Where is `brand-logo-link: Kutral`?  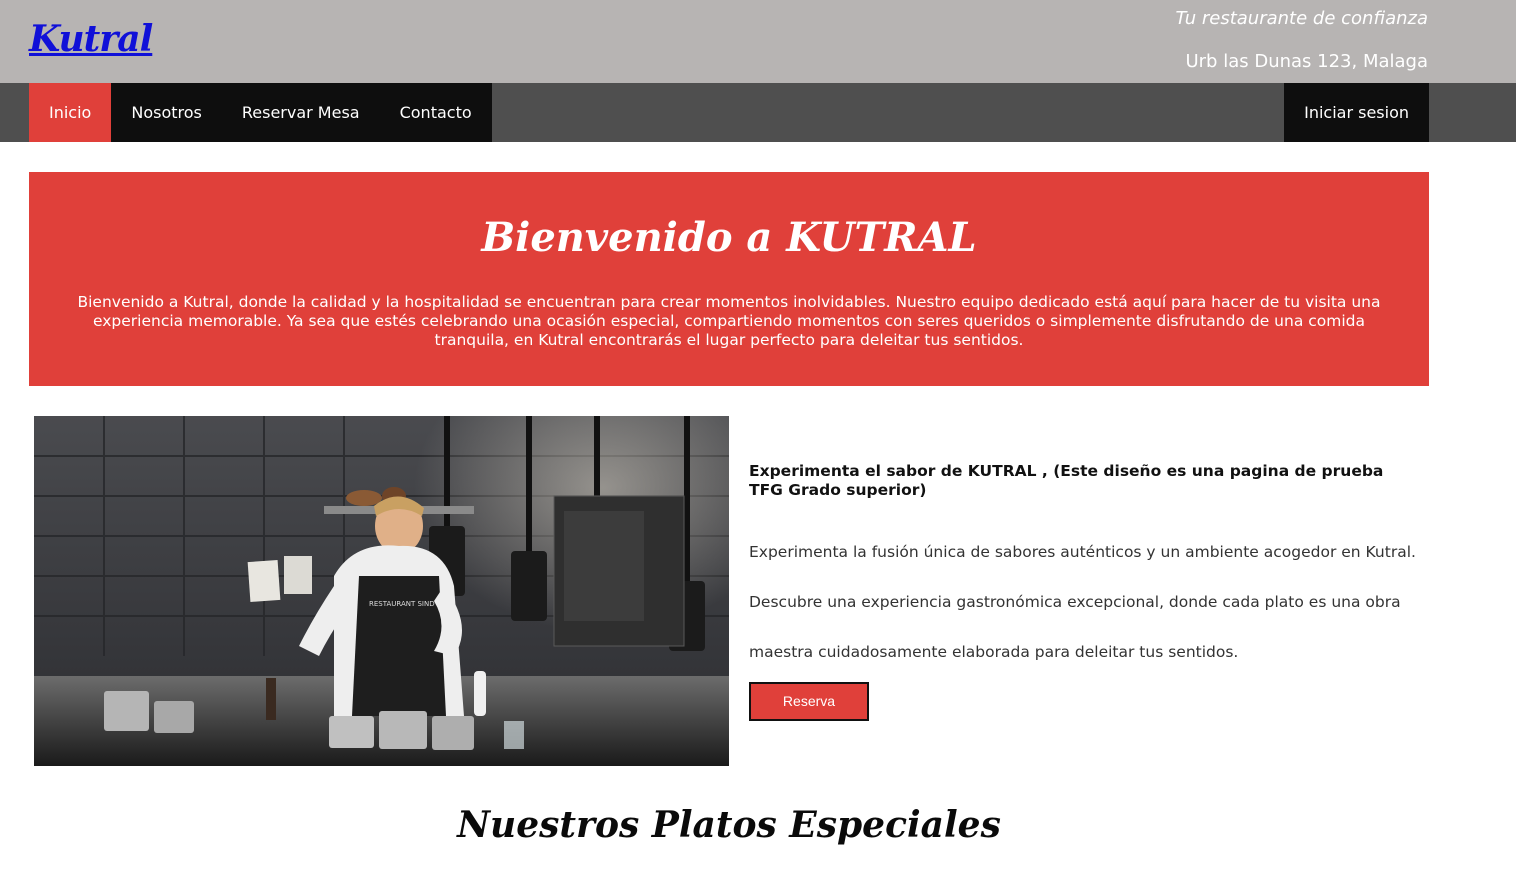
brand-logo-link: Kutral is located at coordinates (91, 39).